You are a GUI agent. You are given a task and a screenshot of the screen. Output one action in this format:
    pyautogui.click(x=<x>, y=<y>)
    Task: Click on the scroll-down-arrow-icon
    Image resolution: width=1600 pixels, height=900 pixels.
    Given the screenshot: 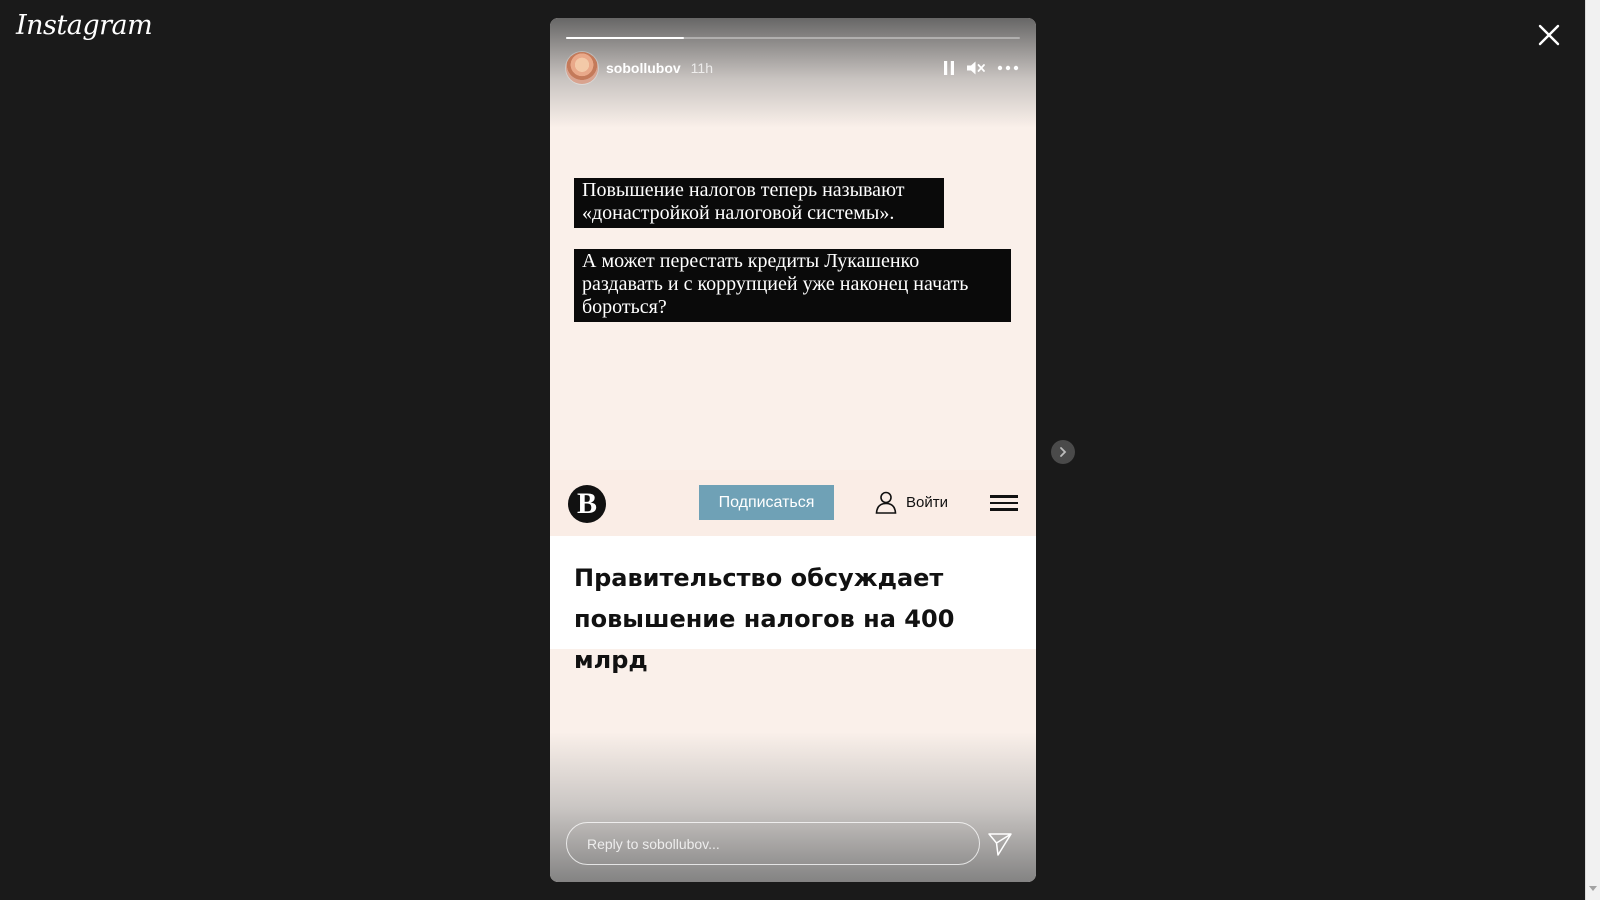 What is the action you would take?
    pyautogui.click(x=1593, y=888)
    